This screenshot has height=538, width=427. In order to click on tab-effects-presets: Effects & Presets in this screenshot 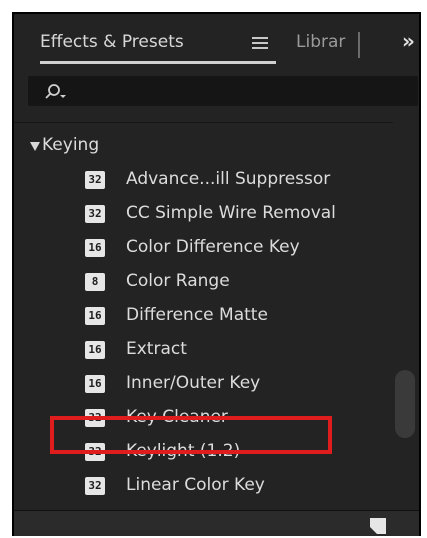, I will do `click(112, 47)`.